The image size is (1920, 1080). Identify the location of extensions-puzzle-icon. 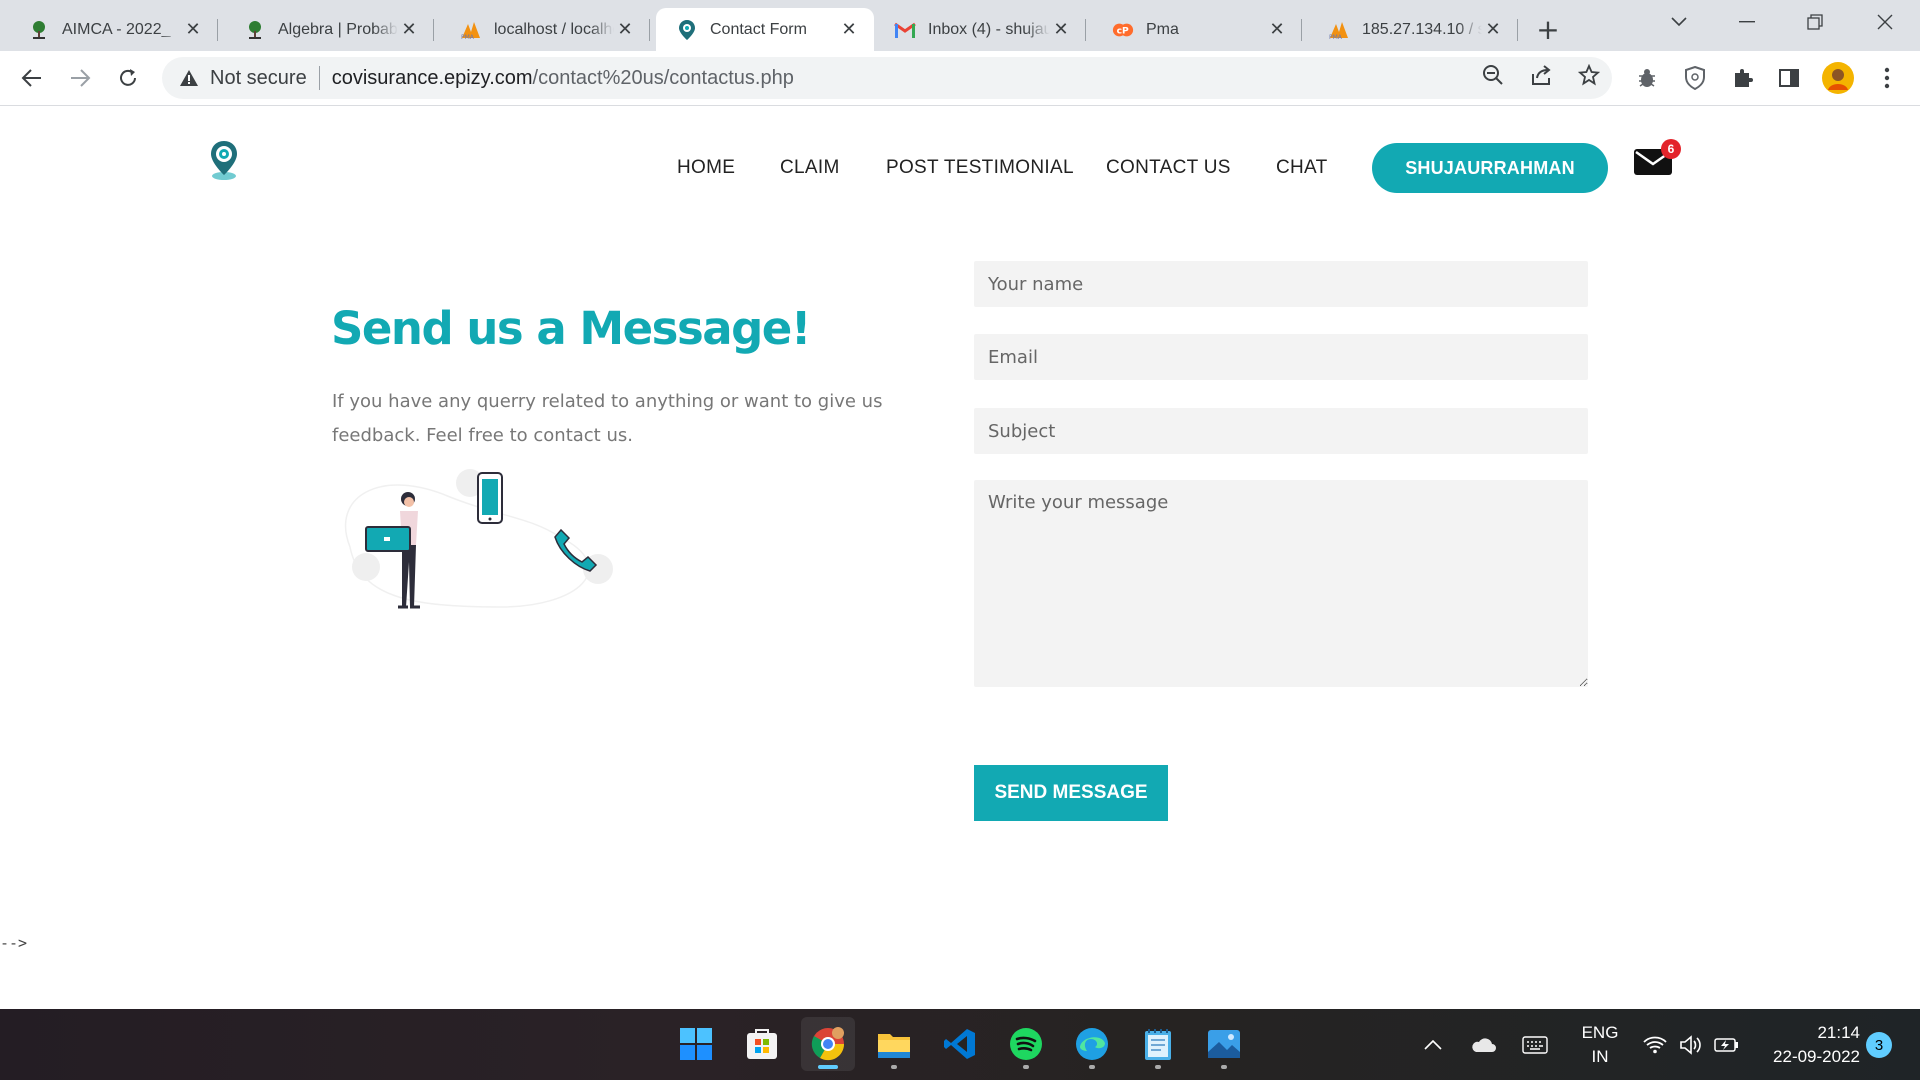
(1743, 78).